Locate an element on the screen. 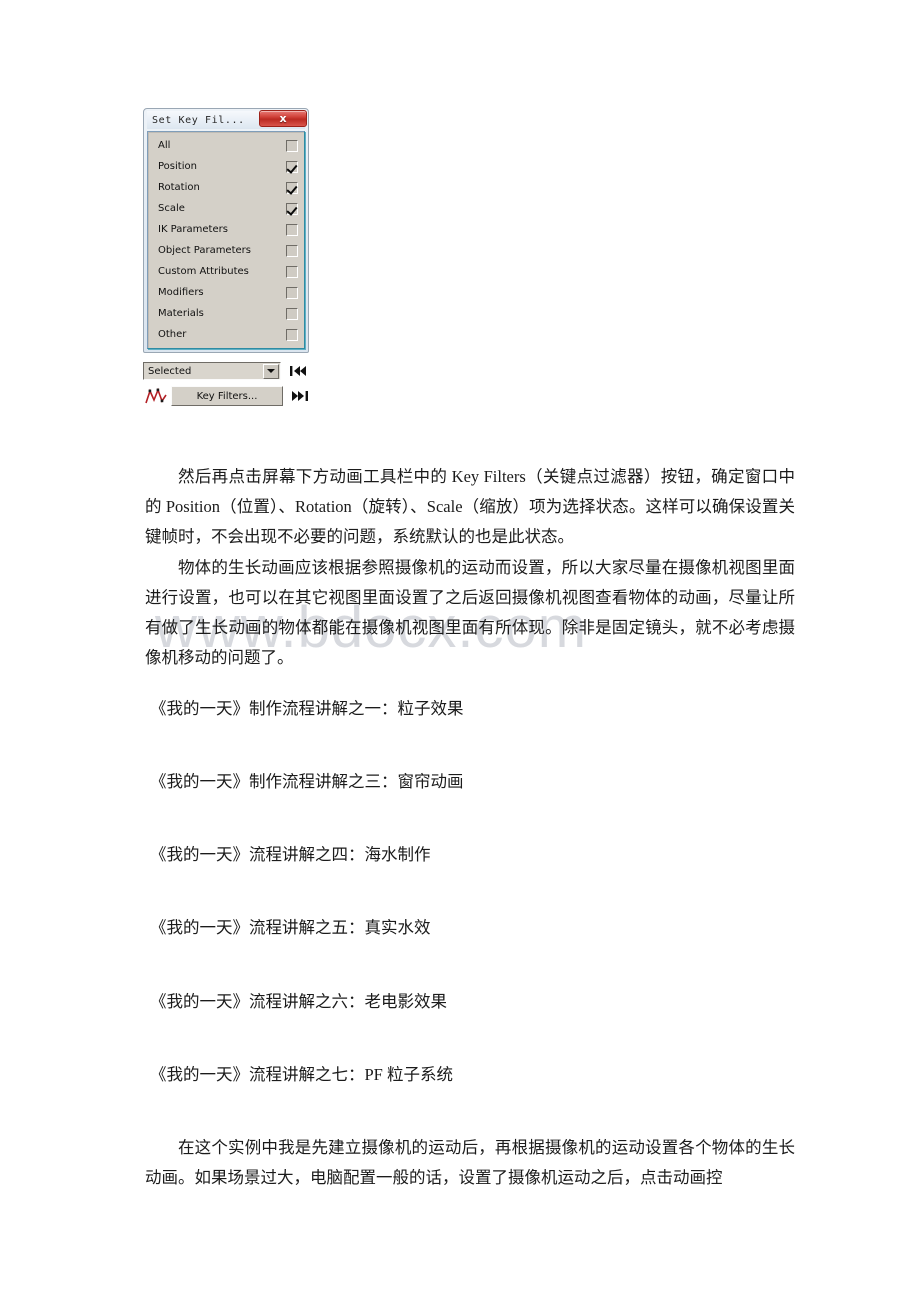 The image size is (920, 1302). go-to-start-icon is located at coordinates (298, 371).